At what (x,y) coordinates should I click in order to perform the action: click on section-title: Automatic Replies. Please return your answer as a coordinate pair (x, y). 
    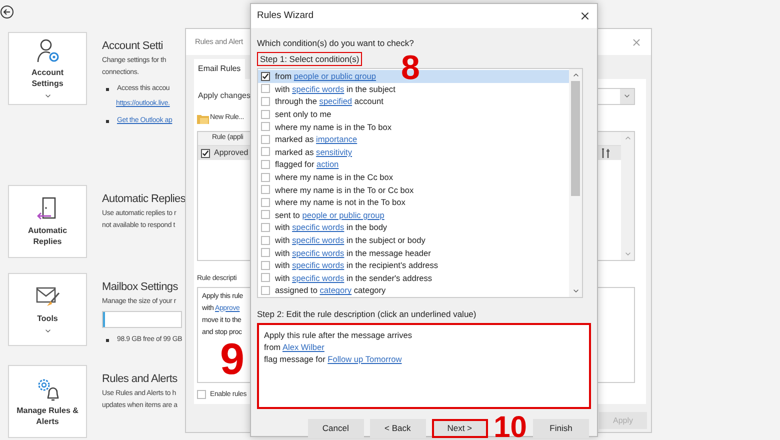
    Looking at the image, I should click on (144, 199).